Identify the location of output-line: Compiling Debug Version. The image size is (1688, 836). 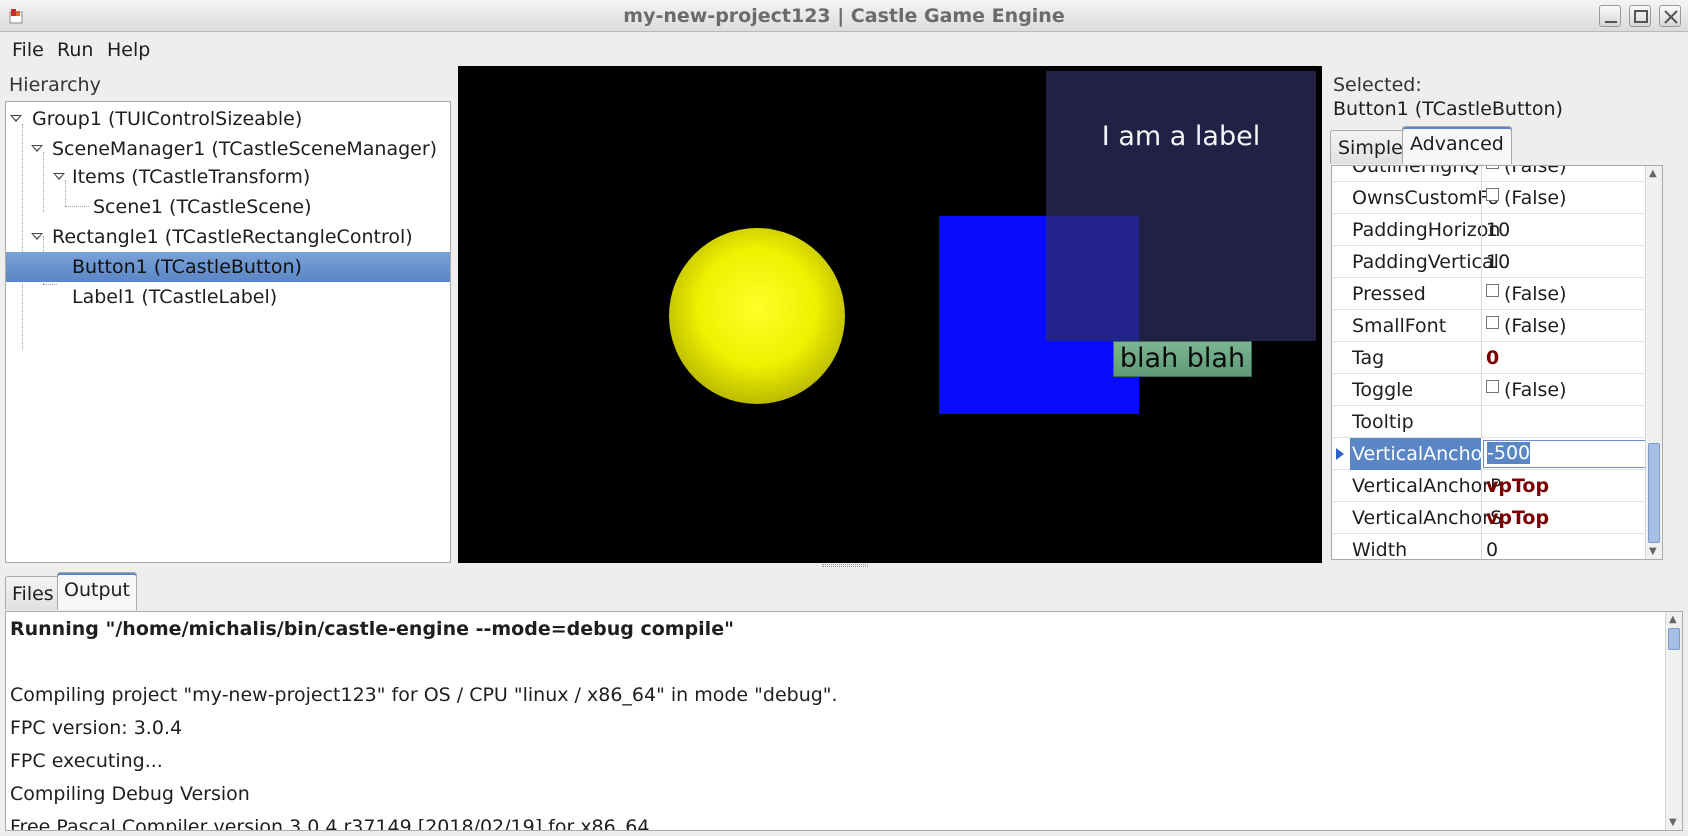
(130, 794).